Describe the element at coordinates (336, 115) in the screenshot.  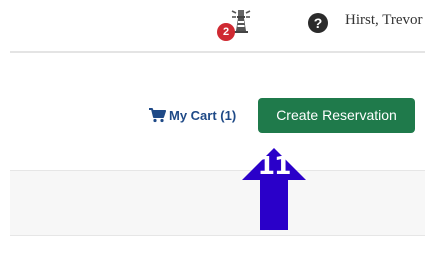
I see `create-reservation-button: Create Reservation` at that location.